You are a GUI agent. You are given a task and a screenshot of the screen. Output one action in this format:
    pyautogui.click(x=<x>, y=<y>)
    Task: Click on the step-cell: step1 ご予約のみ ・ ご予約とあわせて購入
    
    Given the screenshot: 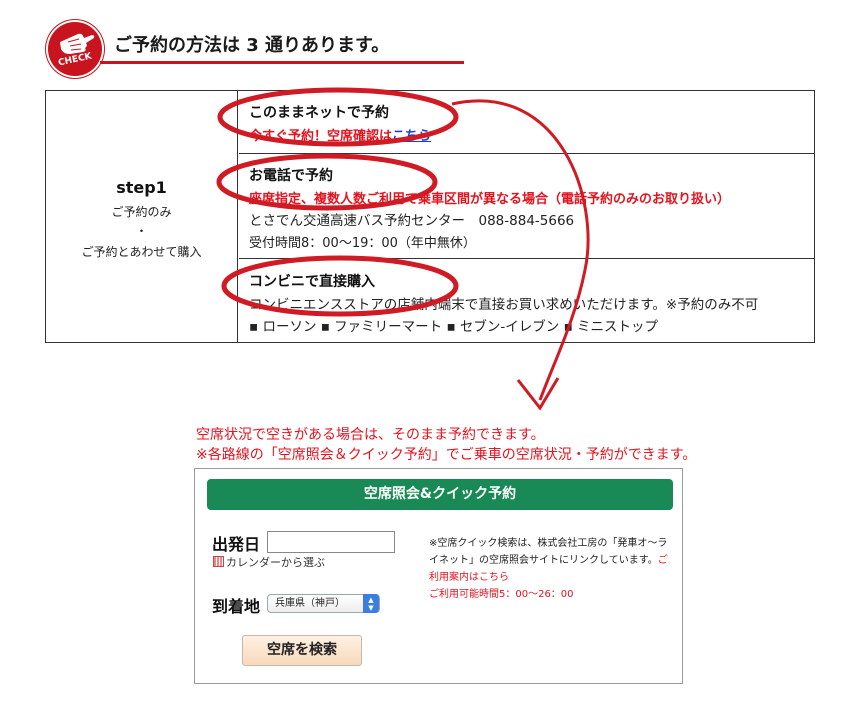 What is the action you would take?
    pyautogui.click(x=142, y=216)
    